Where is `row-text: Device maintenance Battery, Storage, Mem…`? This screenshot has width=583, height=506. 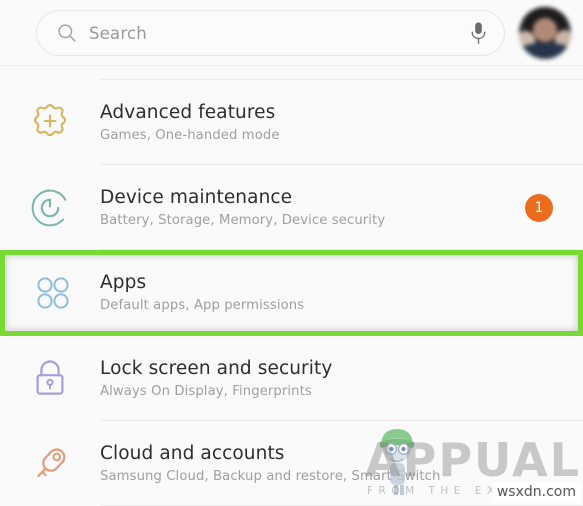
row-text: Device maintenance Battery, Storage, Mem… is located at coordinates (312, 208).